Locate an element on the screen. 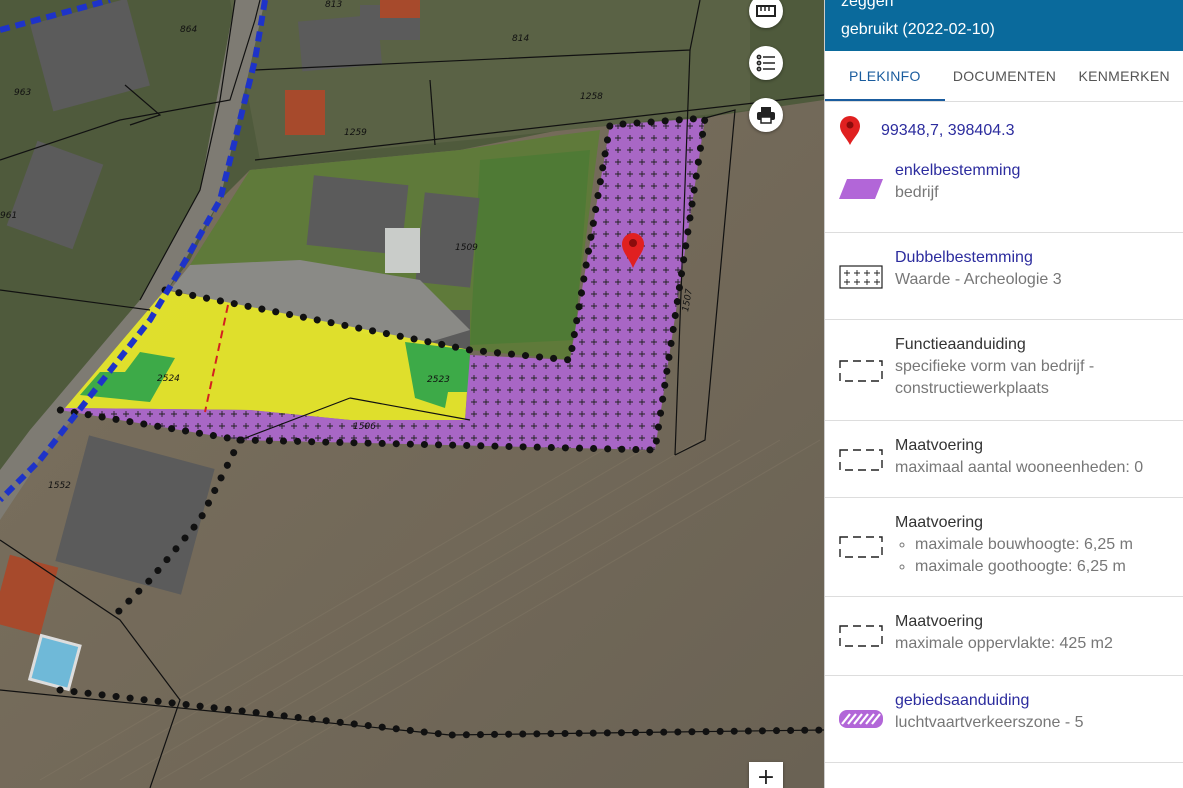 This screenshot has width=1183, height=788. parcel-label: 864 is located at coordinates (188, 30).